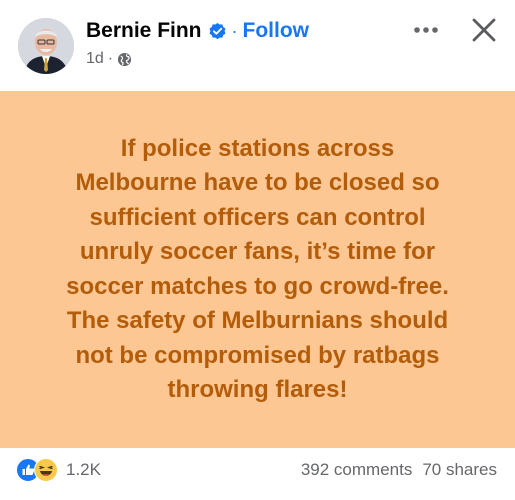  Describe the element at coordinates (276, 31) in the screenshot. I see `follow-button: Follow` at that location.